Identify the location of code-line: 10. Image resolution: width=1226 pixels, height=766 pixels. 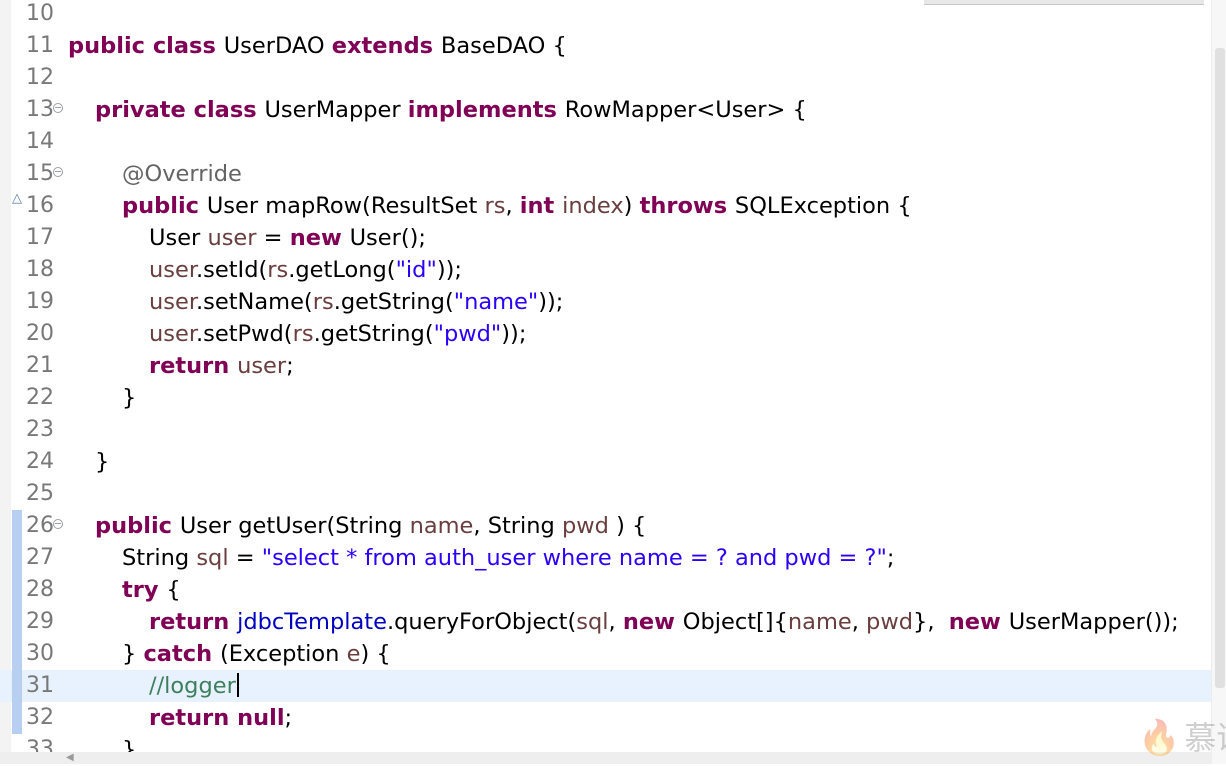
(606, 15).